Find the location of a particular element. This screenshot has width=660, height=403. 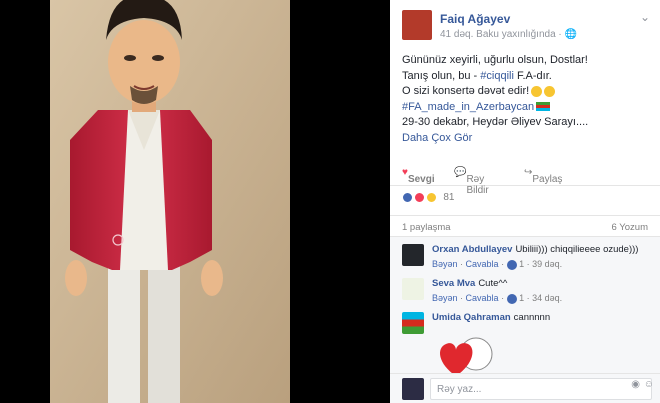

post-line-2-end: F.A-dır. is located at coordinates (532, 75).